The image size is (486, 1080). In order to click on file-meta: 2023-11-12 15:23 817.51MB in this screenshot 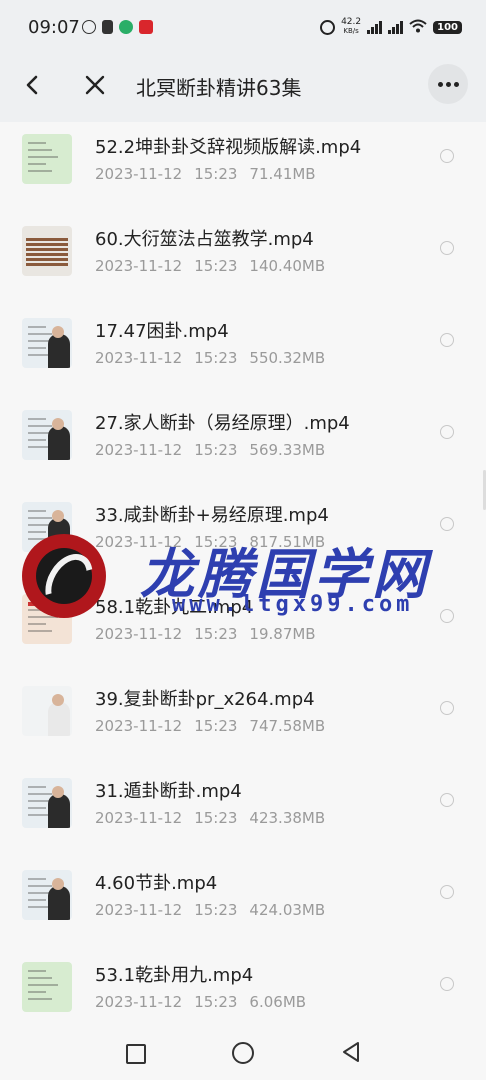, I will do `click(210, 542)`.